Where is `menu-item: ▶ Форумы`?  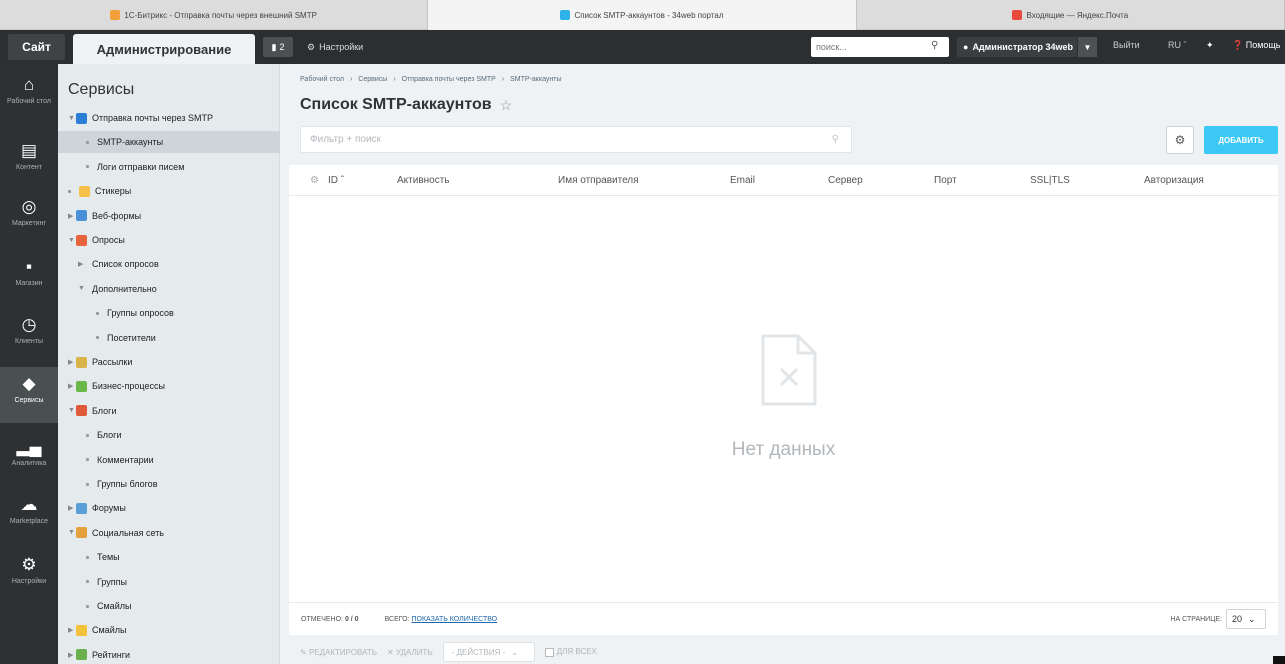
menu-item: ▶ Форумы is located at coordinates (169, 508).